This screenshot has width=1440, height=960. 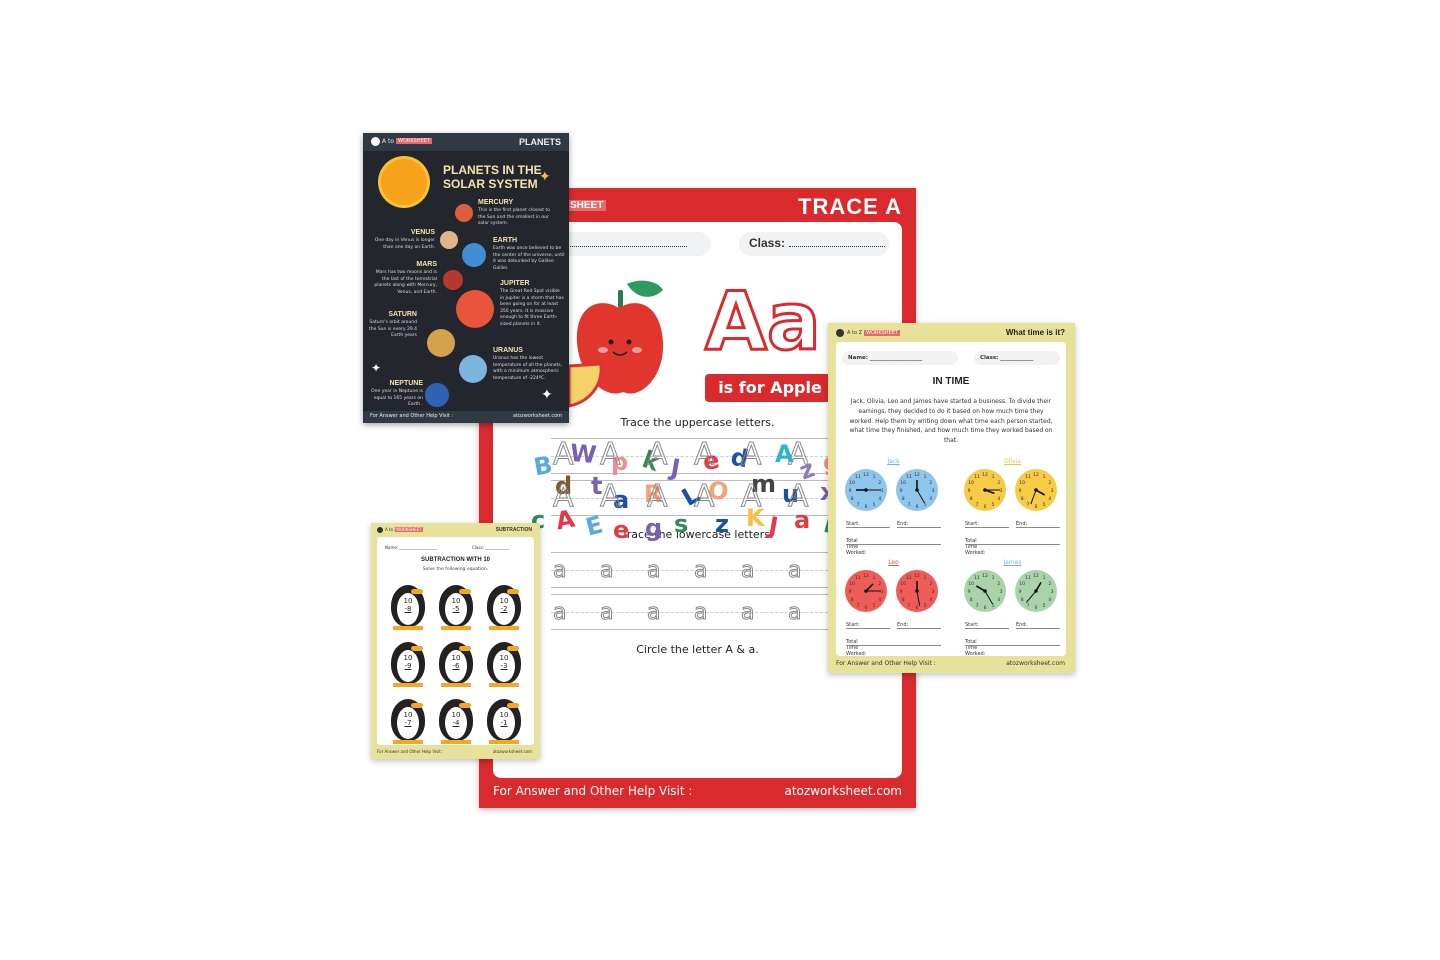 I want to click on mercury-icon, so click(x=464, y=213).